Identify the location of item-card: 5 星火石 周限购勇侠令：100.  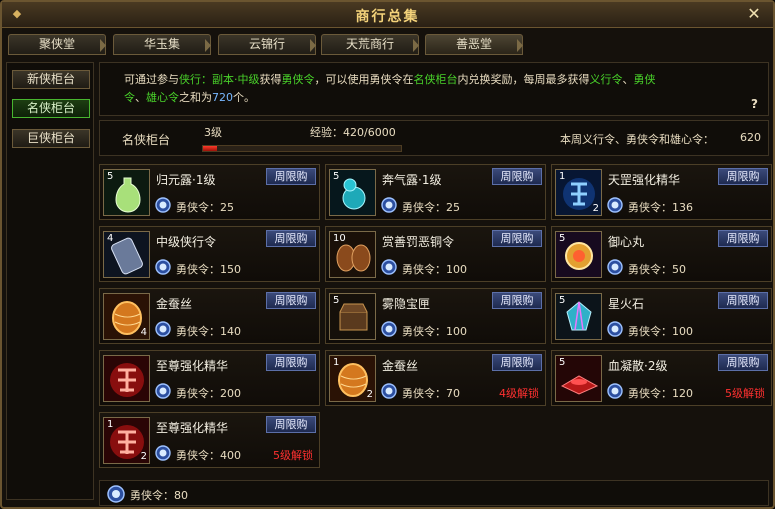
(661, 316).